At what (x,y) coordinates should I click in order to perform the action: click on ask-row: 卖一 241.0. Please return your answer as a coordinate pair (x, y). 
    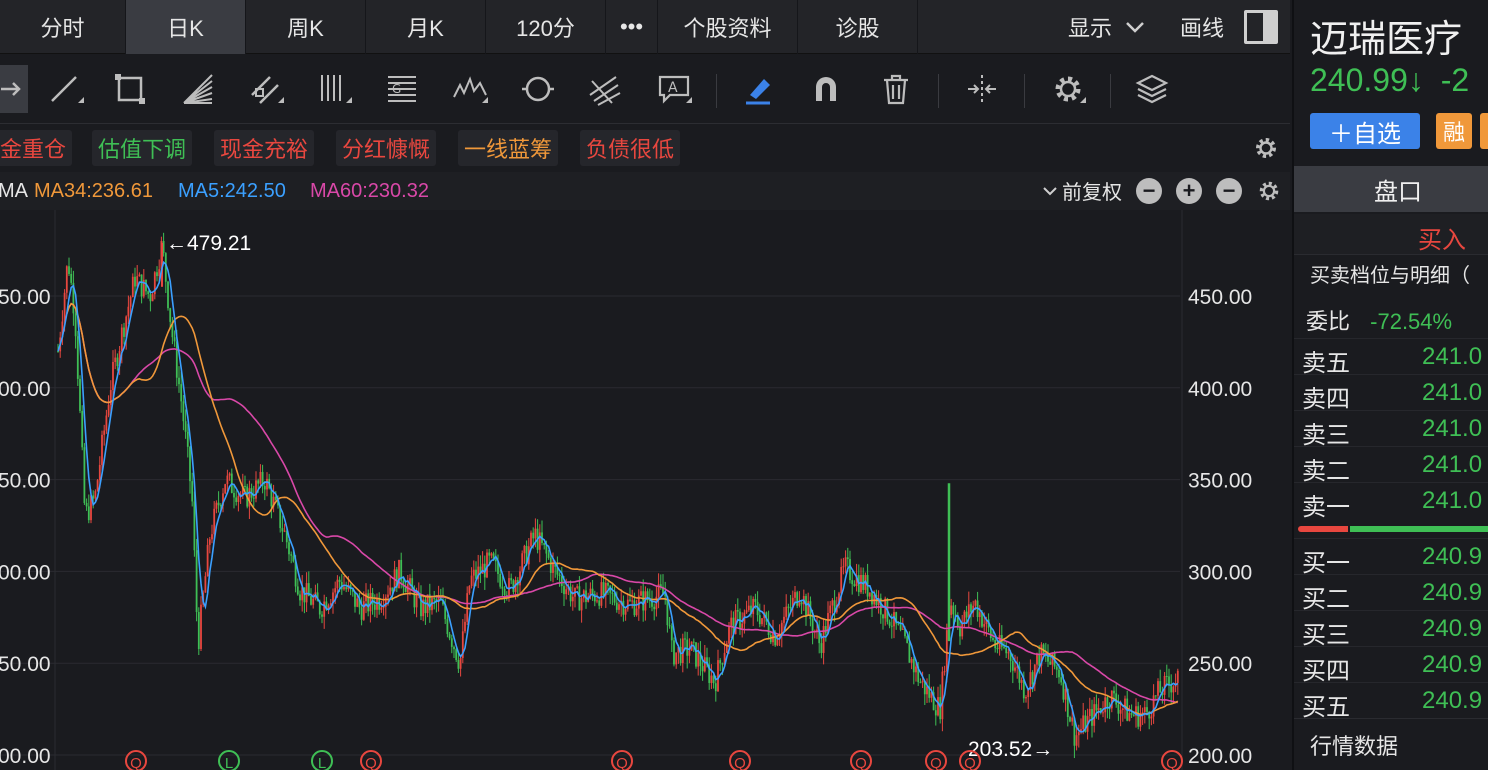
    Looking at the image, I should click on (1391, 501).